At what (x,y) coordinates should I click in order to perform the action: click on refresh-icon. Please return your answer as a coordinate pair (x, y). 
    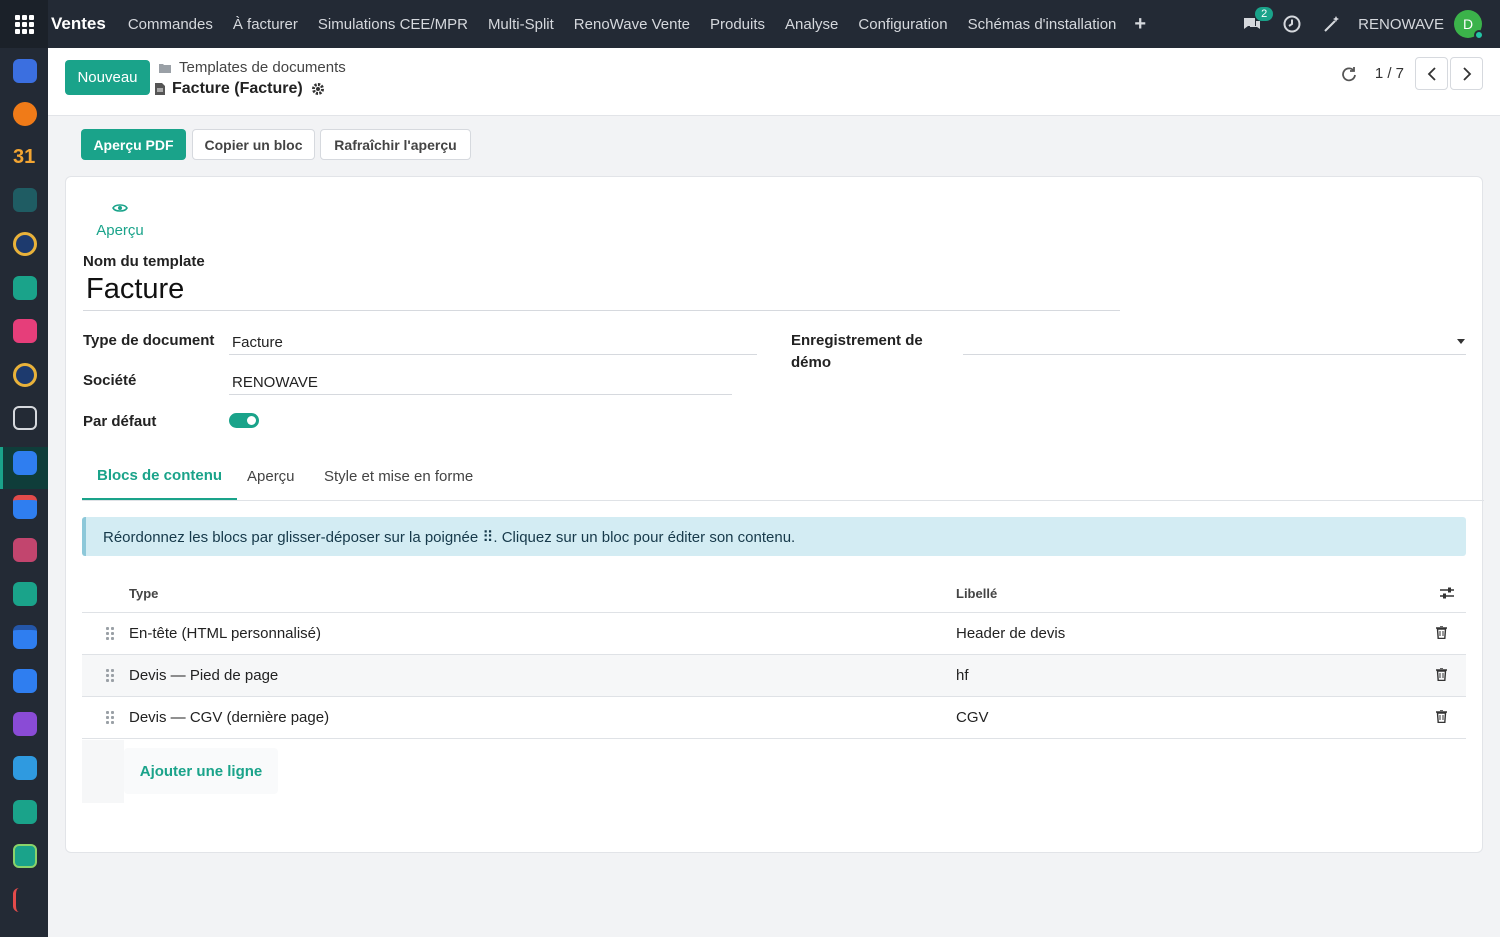
    Looking at the image, I should click on (1349, 74).